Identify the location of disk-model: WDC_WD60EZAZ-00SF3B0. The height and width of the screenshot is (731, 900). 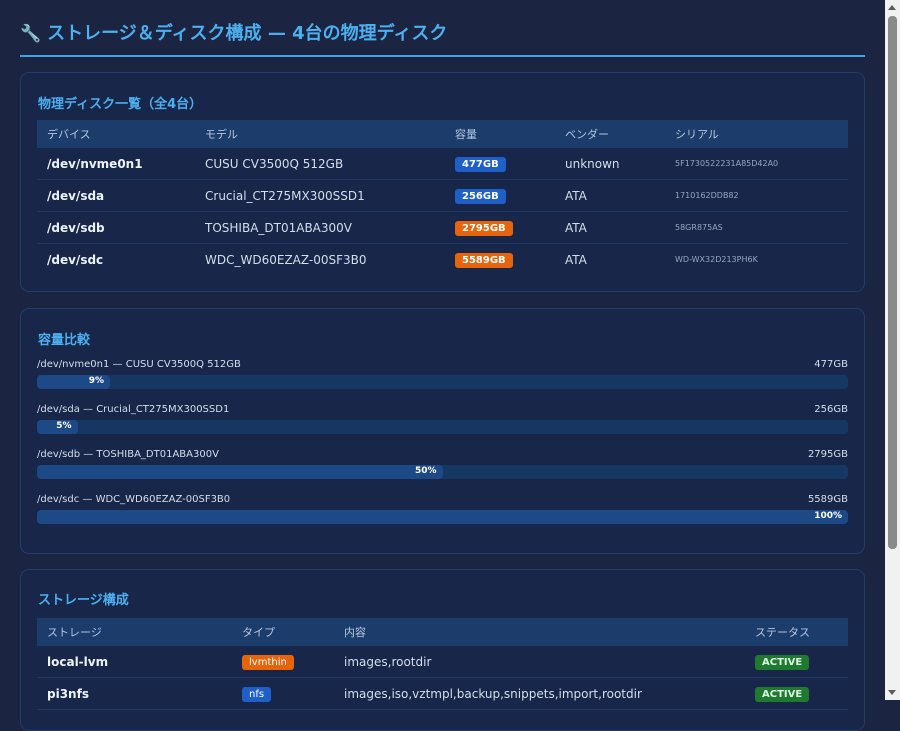
(286, 259).